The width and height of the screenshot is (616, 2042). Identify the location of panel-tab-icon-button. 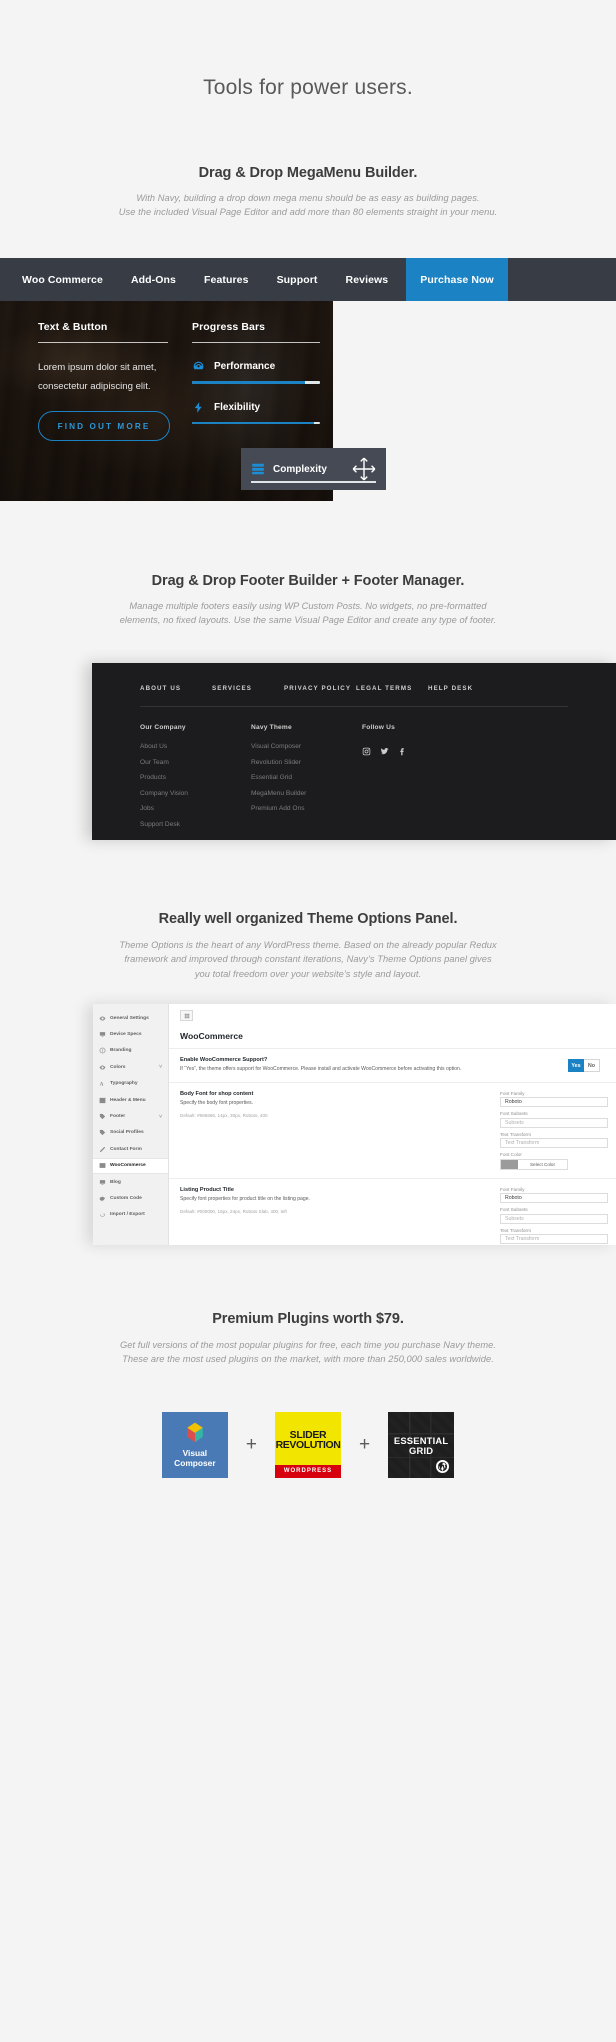
(186, 1015).